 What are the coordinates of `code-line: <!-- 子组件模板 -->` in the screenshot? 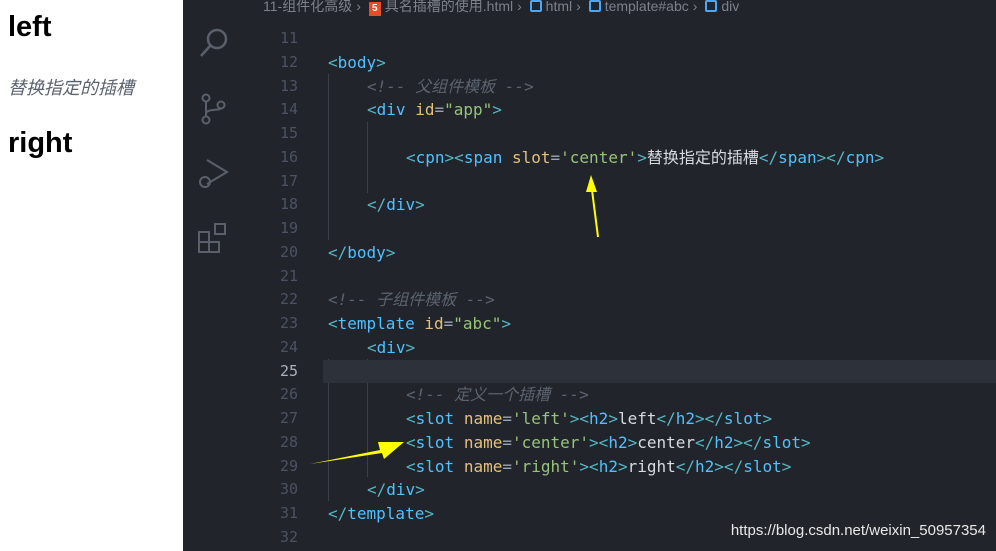 It's located at (662, 300).